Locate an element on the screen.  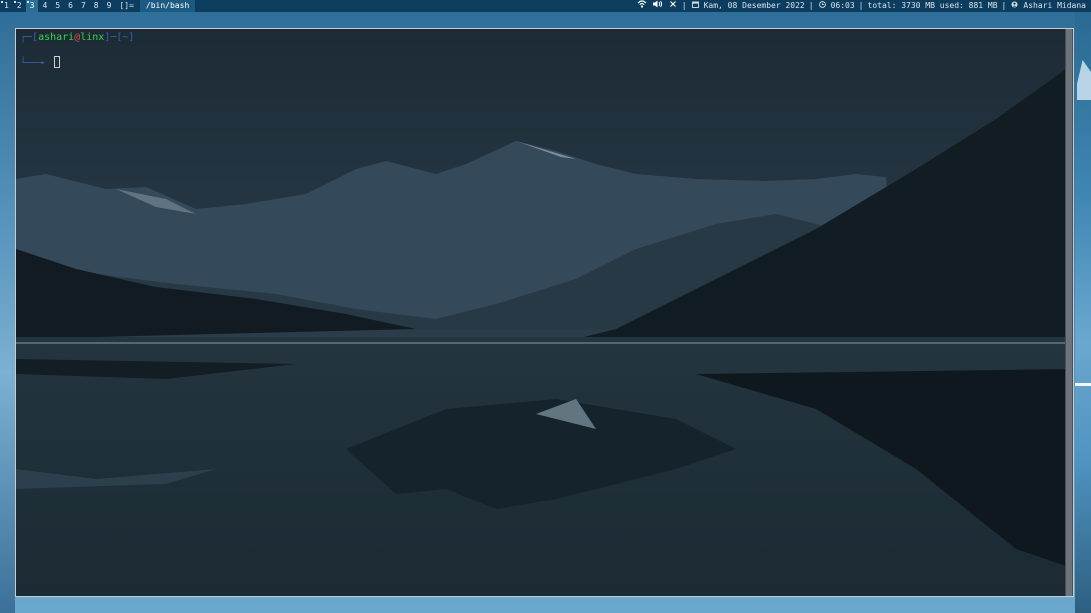
terminal-scrollbar is located at coordinates (1069, 312).